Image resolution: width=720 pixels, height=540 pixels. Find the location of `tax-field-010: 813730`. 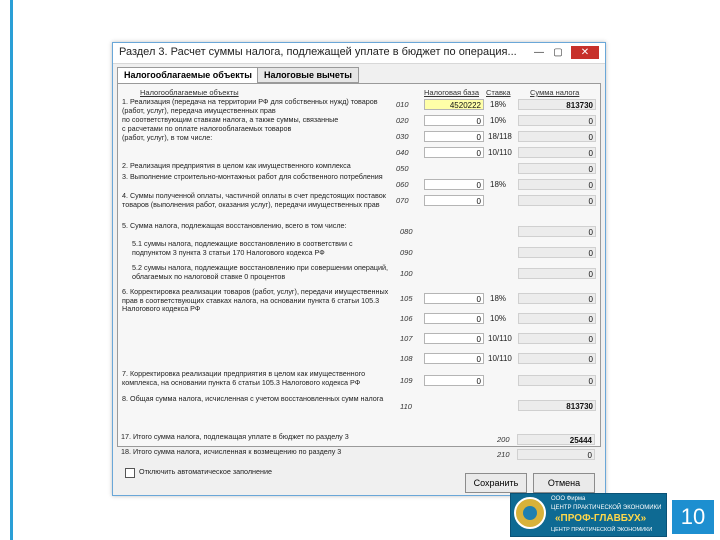

tax-field-010: 813730 is located at coordinates (557, 104).